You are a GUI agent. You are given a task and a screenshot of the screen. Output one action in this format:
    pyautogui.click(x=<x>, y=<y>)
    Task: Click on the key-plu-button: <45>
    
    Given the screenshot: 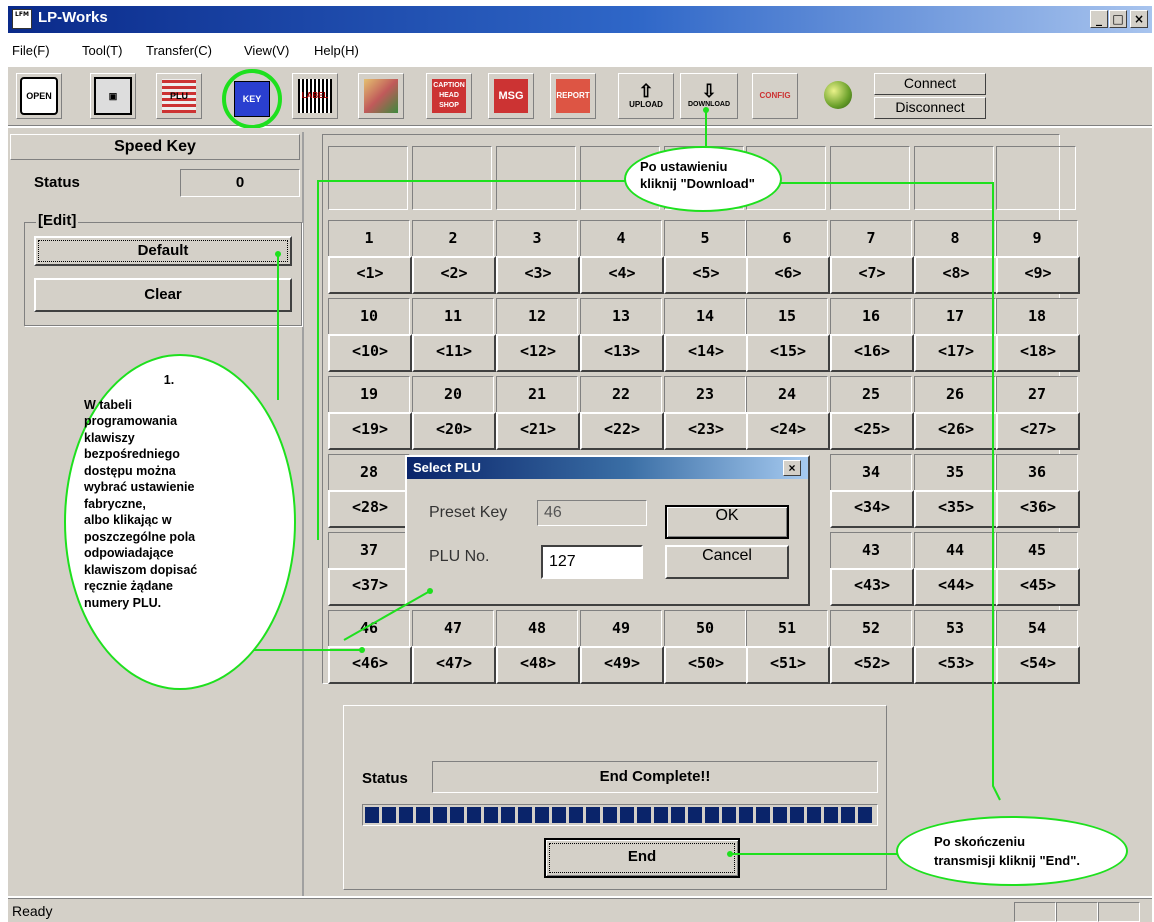 What is the action you would take?
    pyautogui.click(x=1038, y=587)
    